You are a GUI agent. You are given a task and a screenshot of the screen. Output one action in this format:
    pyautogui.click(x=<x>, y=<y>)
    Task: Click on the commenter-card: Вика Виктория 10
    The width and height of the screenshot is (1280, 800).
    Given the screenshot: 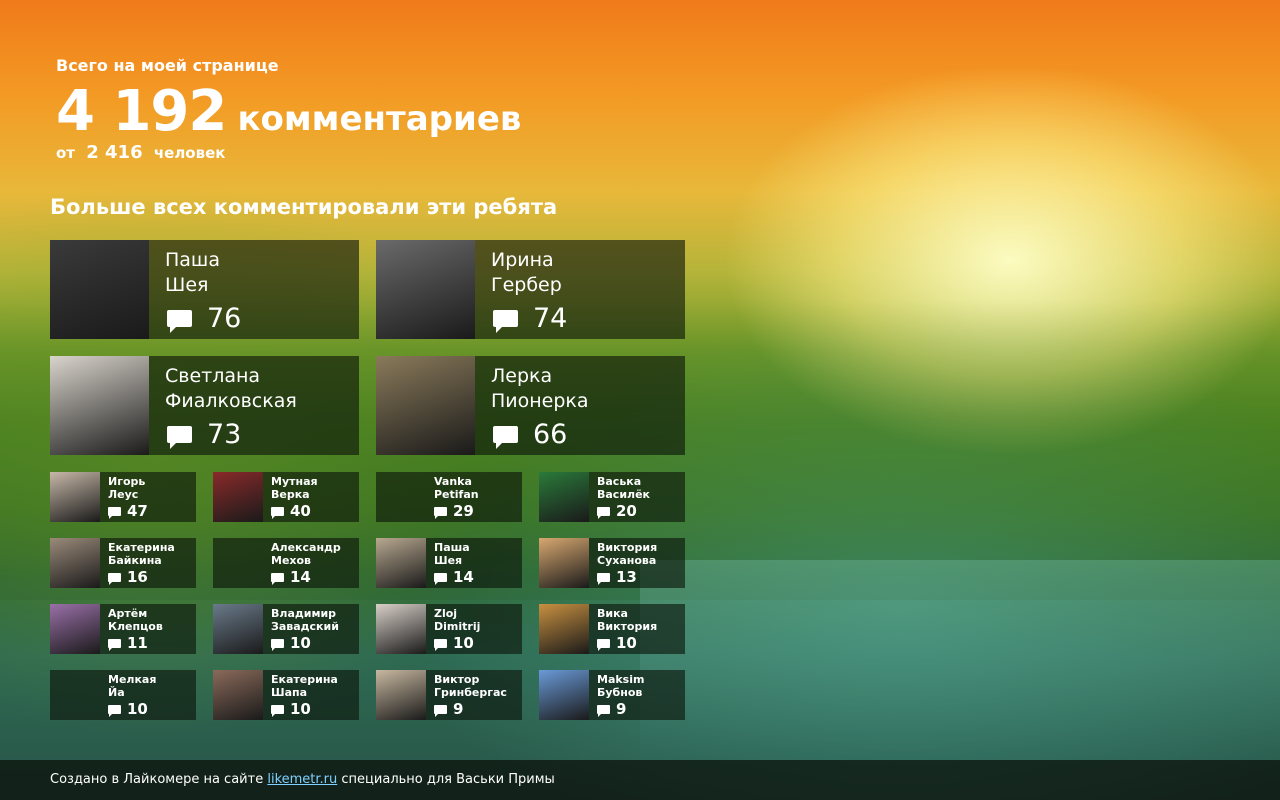 What is the action you would take?
    pyautogui.click(x=612, y=629)
    